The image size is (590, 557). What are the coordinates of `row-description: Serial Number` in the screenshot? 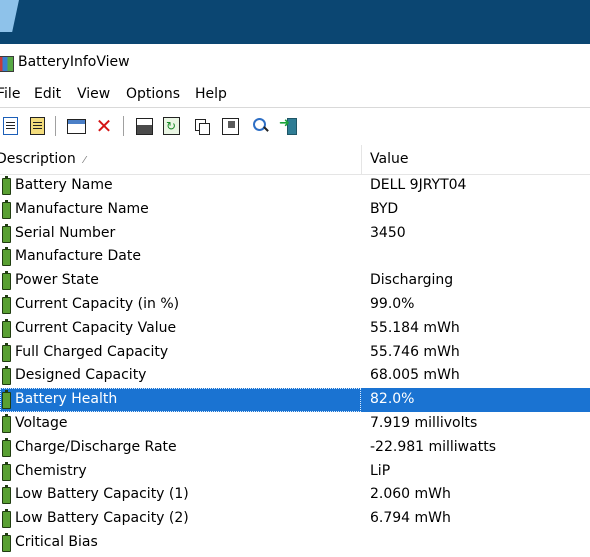 It's located at (180, 234).